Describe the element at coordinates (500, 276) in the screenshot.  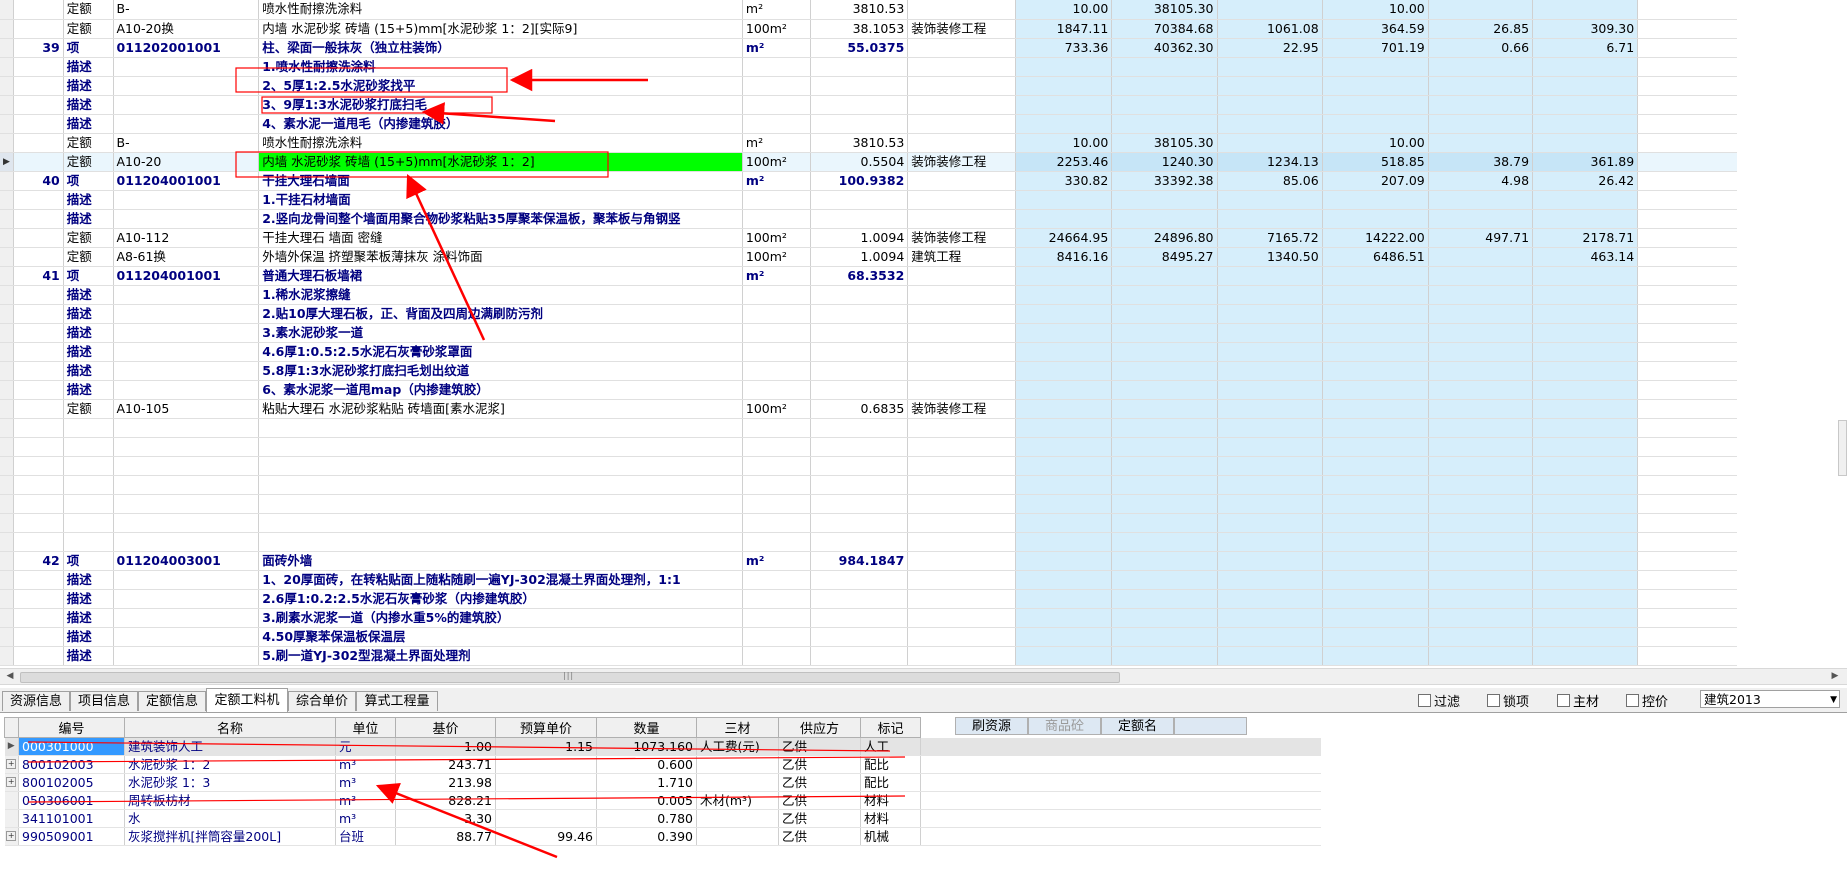
I see `row-name: 普通大理石板墙裙` at that location.